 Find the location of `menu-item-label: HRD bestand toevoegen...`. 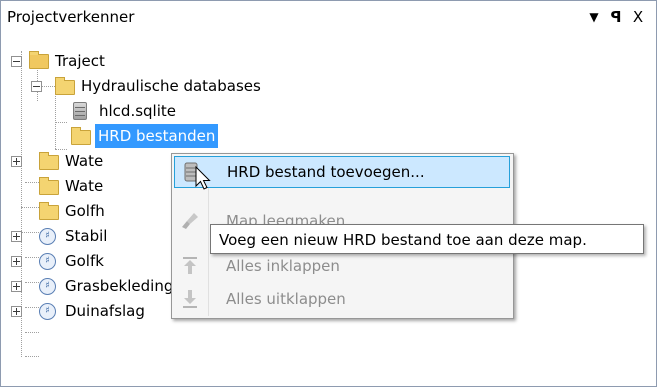

menu-item-label: HRD bestand toevoegen... is located at coordinates (326, 172).